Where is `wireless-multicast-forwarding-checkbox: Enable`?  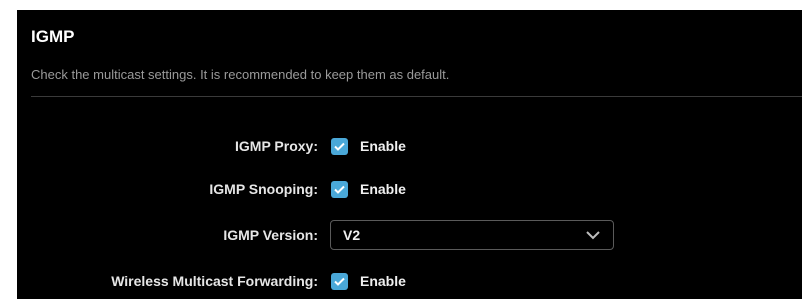 wireless-multicast-forwarding-checkbox: Enable is located at coordinates (368, 281).